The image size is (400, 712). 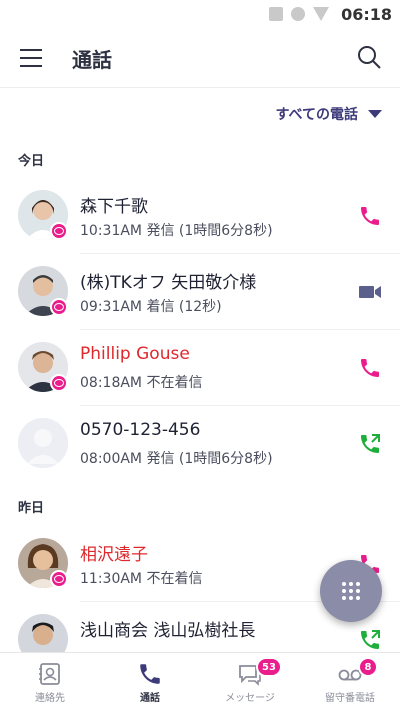 What do you see at coordinates (151, 307) in the screenshot?
I see `call-detail: 09:31AM 着信 (12秒)` at bounding box center [151, 307].